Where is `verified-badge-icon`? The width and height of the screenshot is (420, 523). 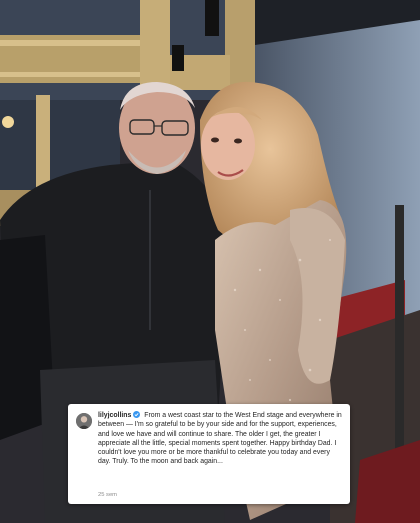
verified-badge-icon is located at coordinates (137, 414).